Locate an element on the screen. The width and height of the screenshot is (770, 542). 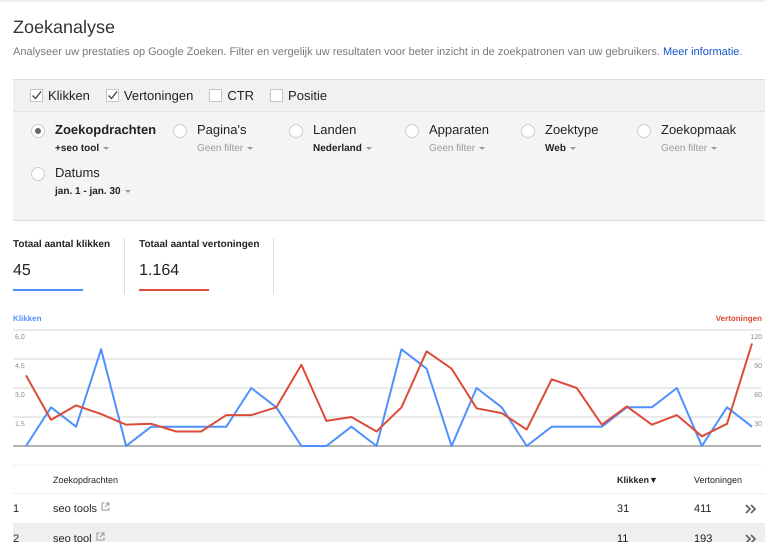
dimension-label: Apparaten is located at coordinates (459, 130).